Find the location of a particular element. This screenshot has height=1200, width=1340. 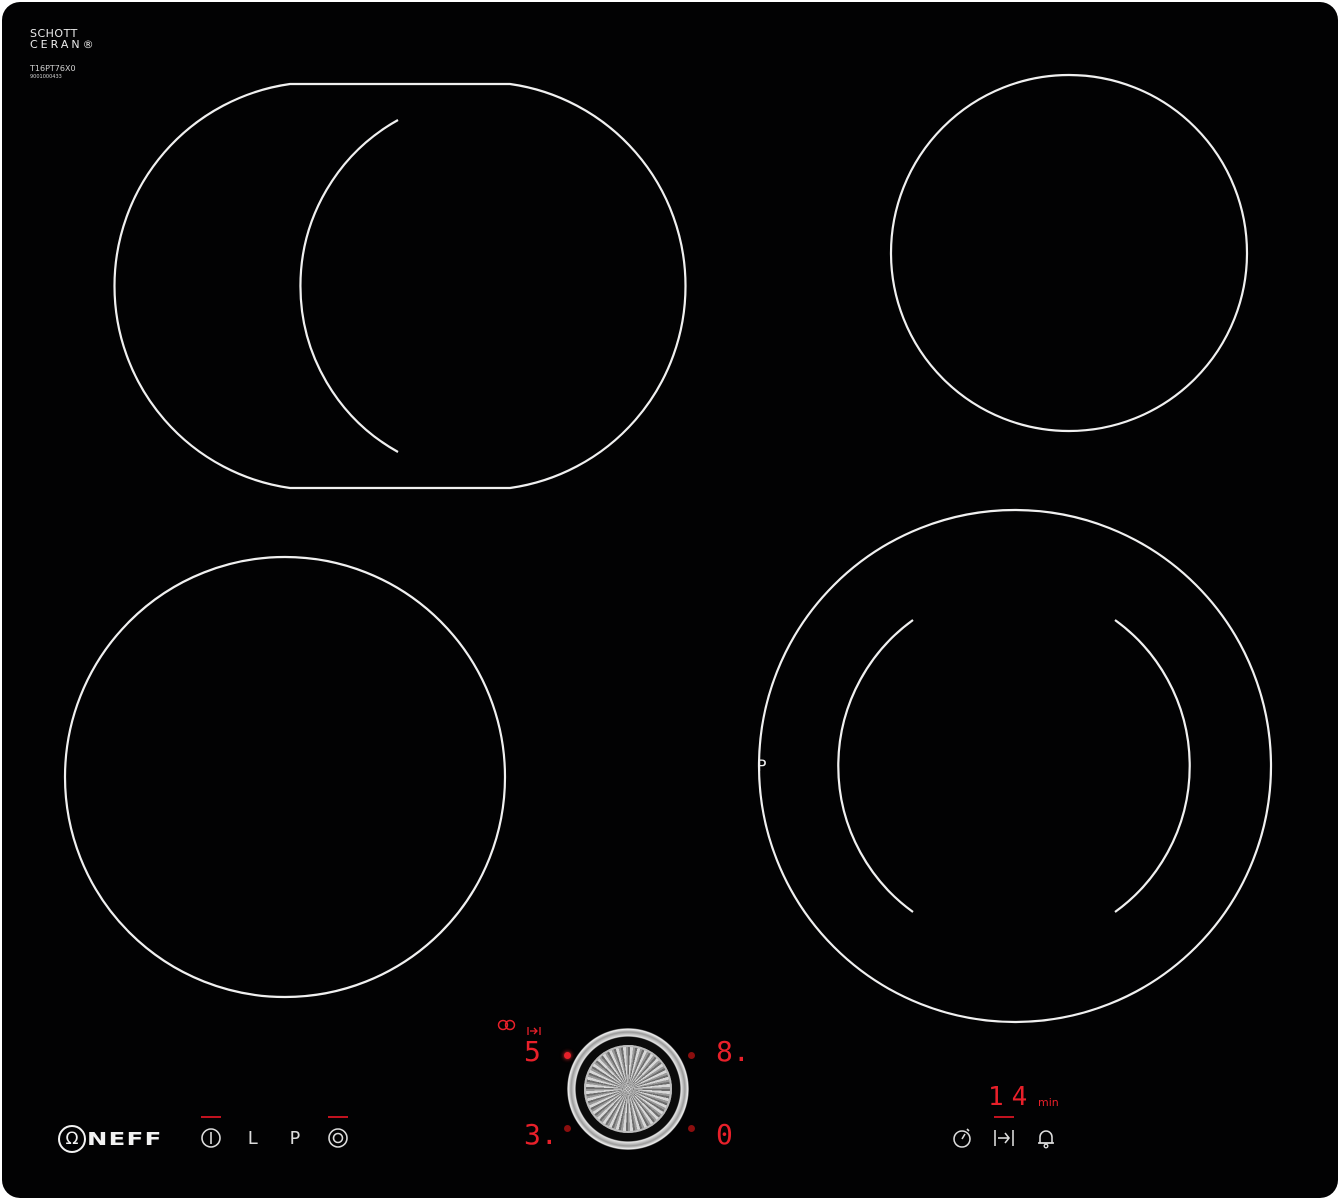

stopwatch-icon is located at coordinates (962, 1140).